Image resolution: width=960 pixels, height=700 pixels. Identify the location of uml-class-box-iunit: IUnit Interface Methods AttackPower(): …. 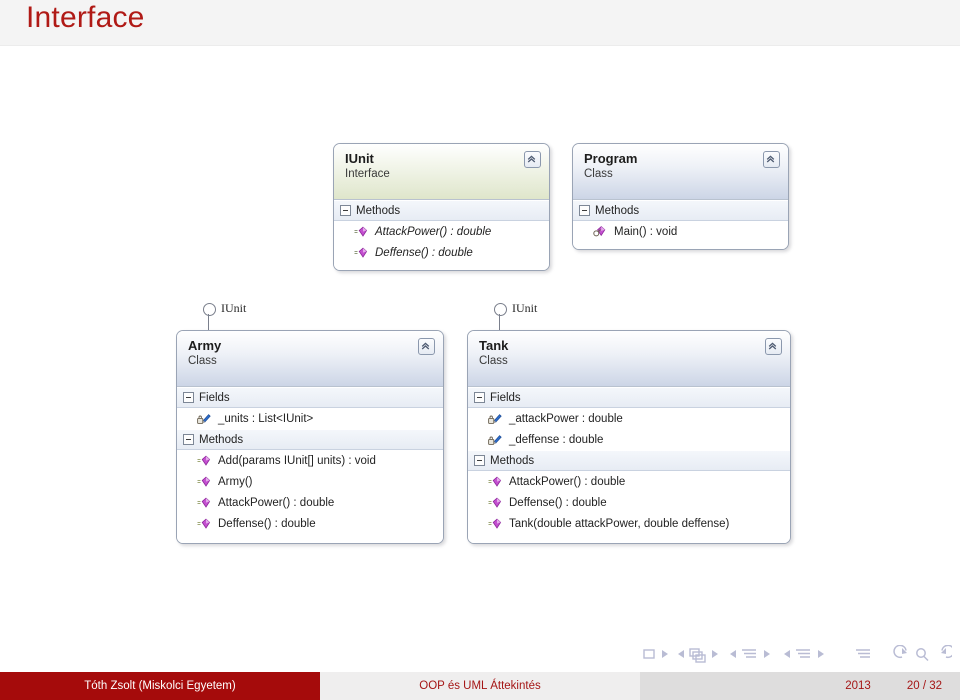
(441, 207).